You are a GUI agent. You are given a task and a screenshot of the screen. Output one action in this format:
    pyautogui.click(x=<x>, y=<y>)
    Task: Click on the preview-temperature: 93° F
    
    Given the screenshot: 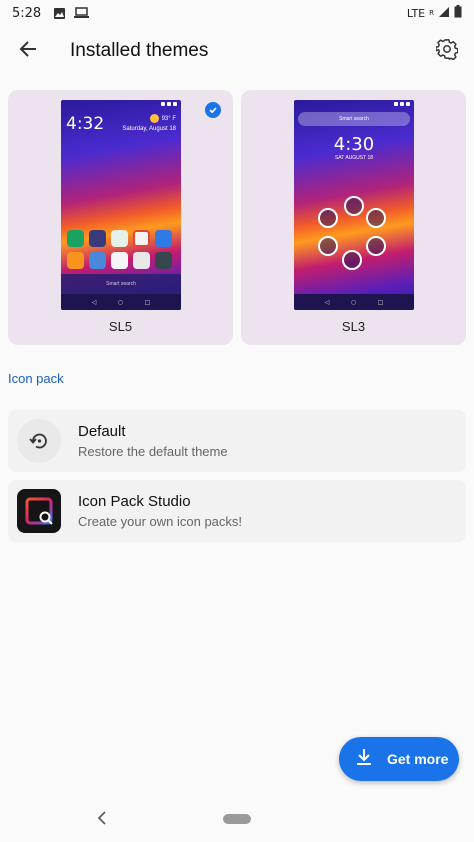 What is the action you would take?
    pyautogui.click(x=168, y=119)
    